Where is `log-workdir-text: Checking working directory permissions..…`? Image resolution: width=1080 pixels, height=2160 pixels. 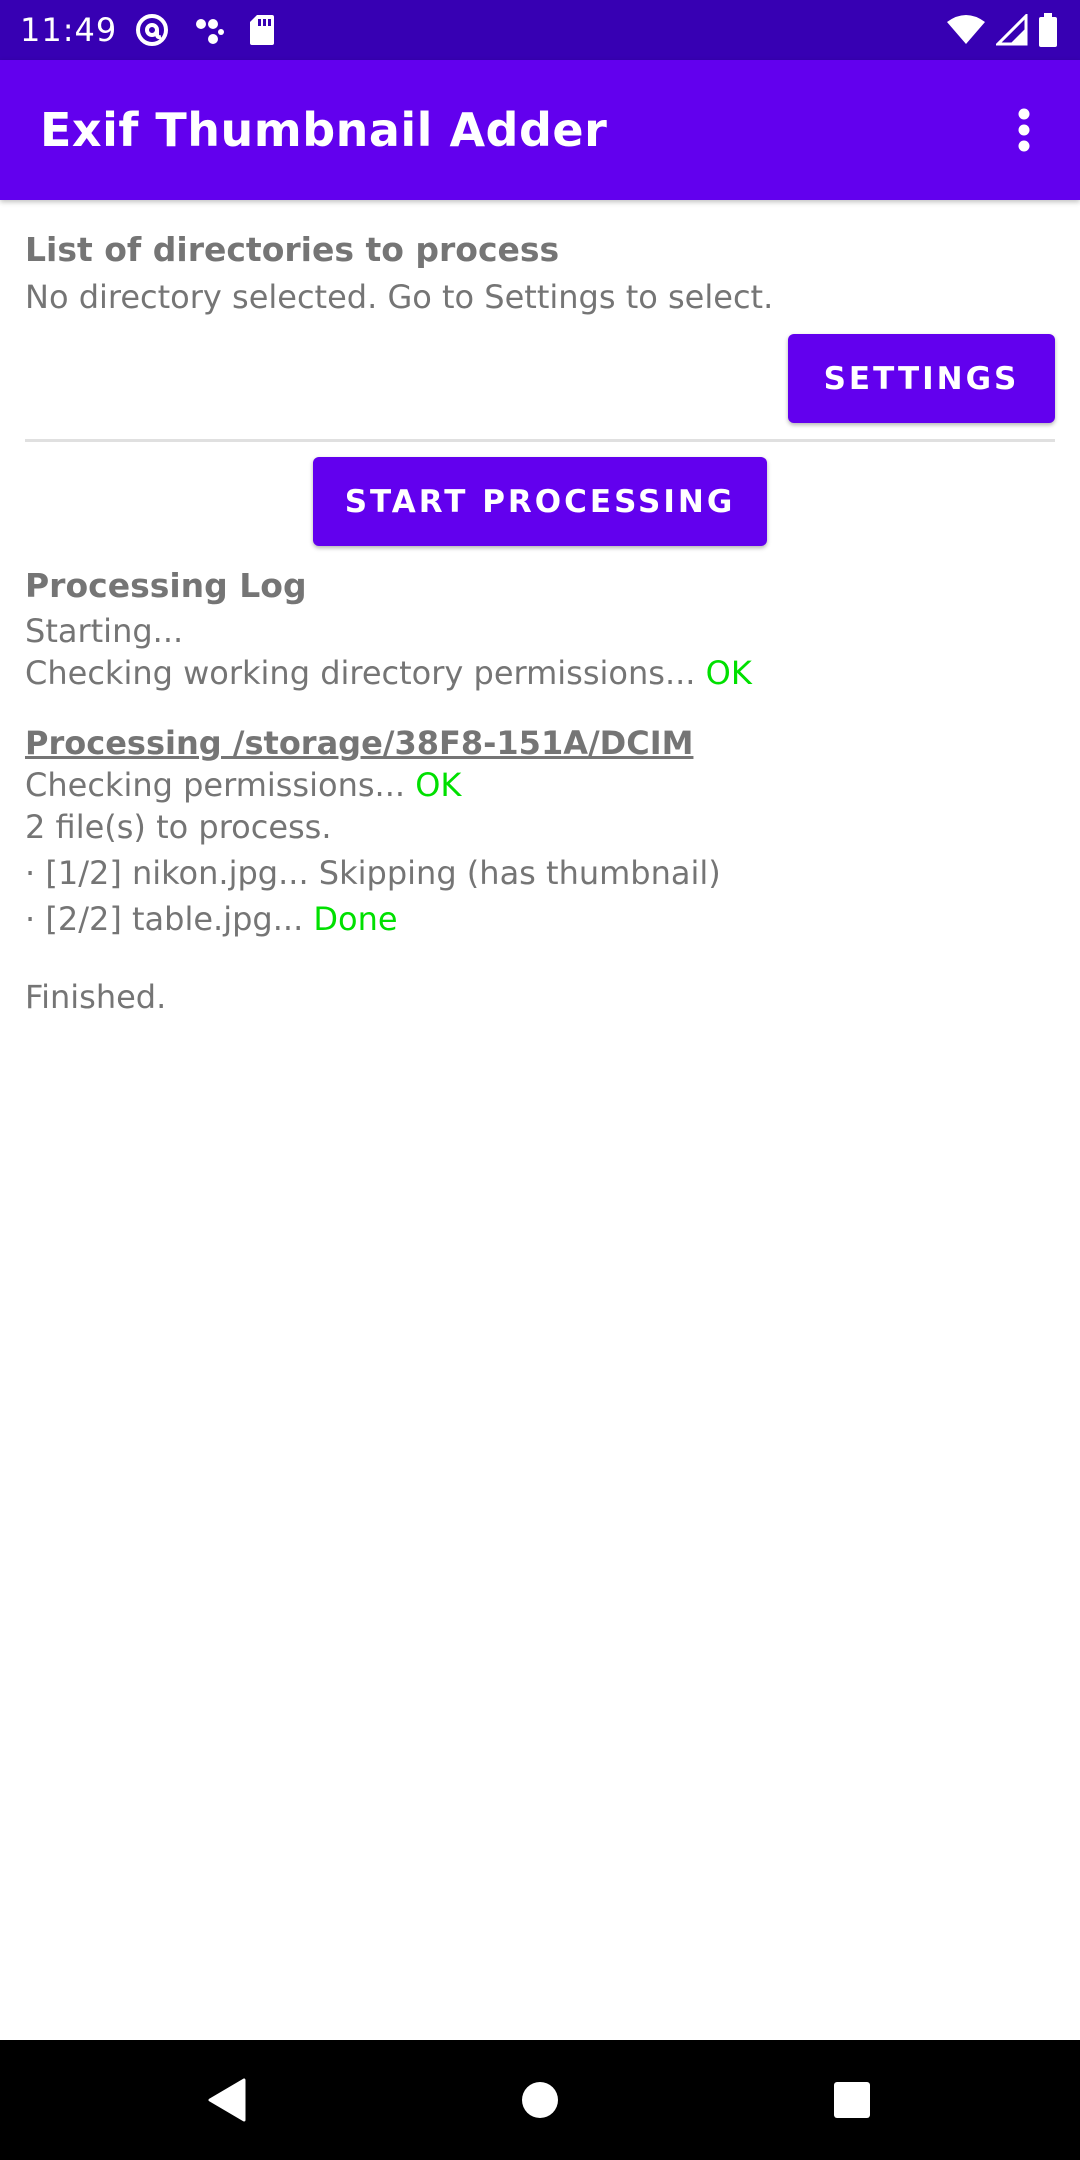 log-workdir-text: Checking working directory permissions..… is located at coordinates (360, 673).